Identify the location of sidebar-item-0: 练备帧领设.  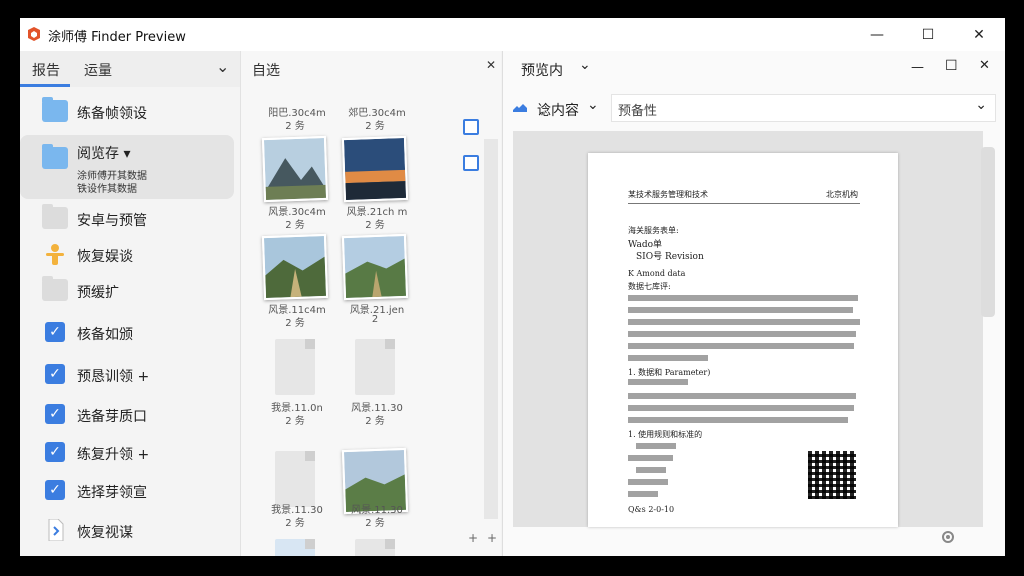
(127, 112).